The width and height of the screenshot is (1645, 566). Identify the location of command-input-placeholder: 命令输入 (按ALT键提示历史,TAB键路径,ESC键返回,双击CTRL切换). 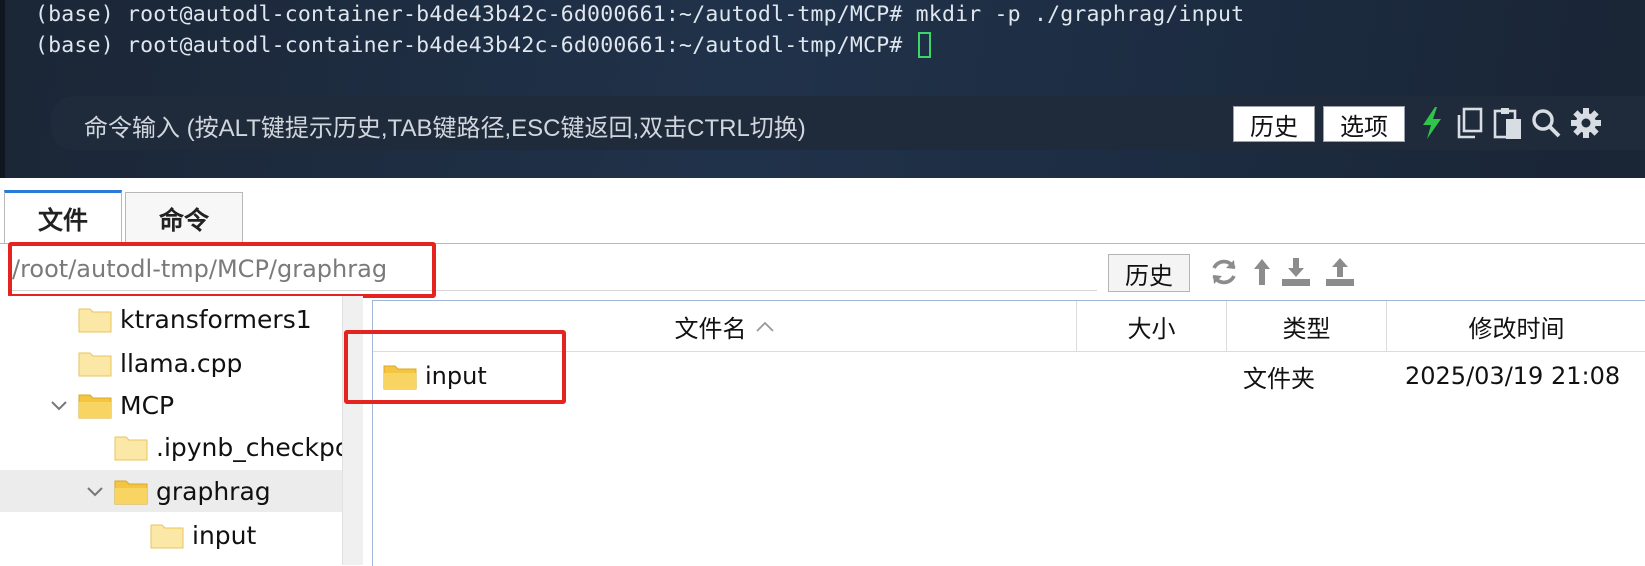
(445, 125).